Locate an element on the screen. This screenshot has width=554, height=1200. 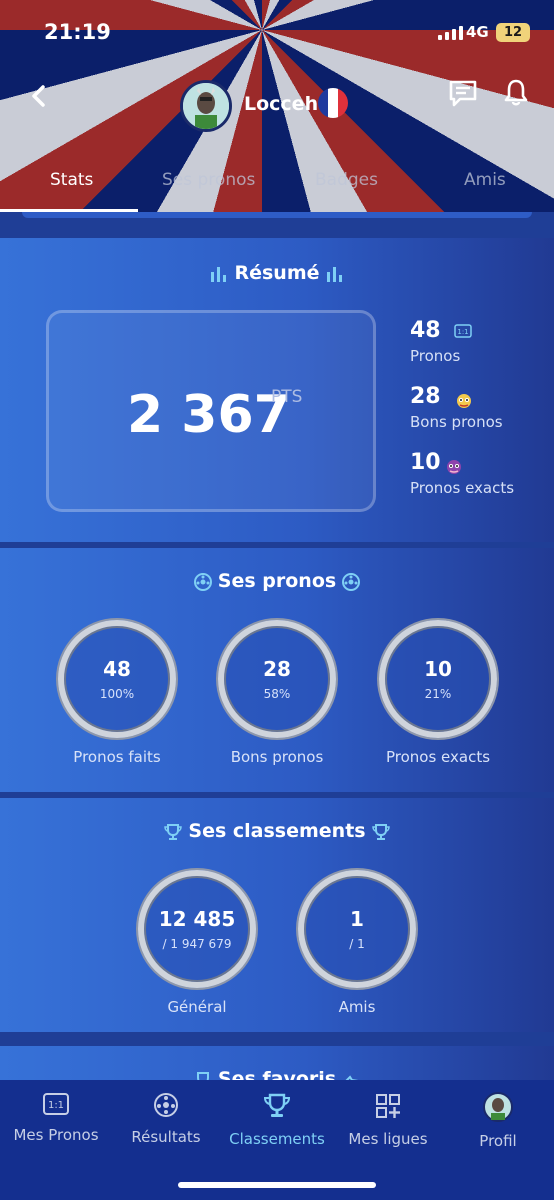
bell-icon is located at coordinates (516, 93).